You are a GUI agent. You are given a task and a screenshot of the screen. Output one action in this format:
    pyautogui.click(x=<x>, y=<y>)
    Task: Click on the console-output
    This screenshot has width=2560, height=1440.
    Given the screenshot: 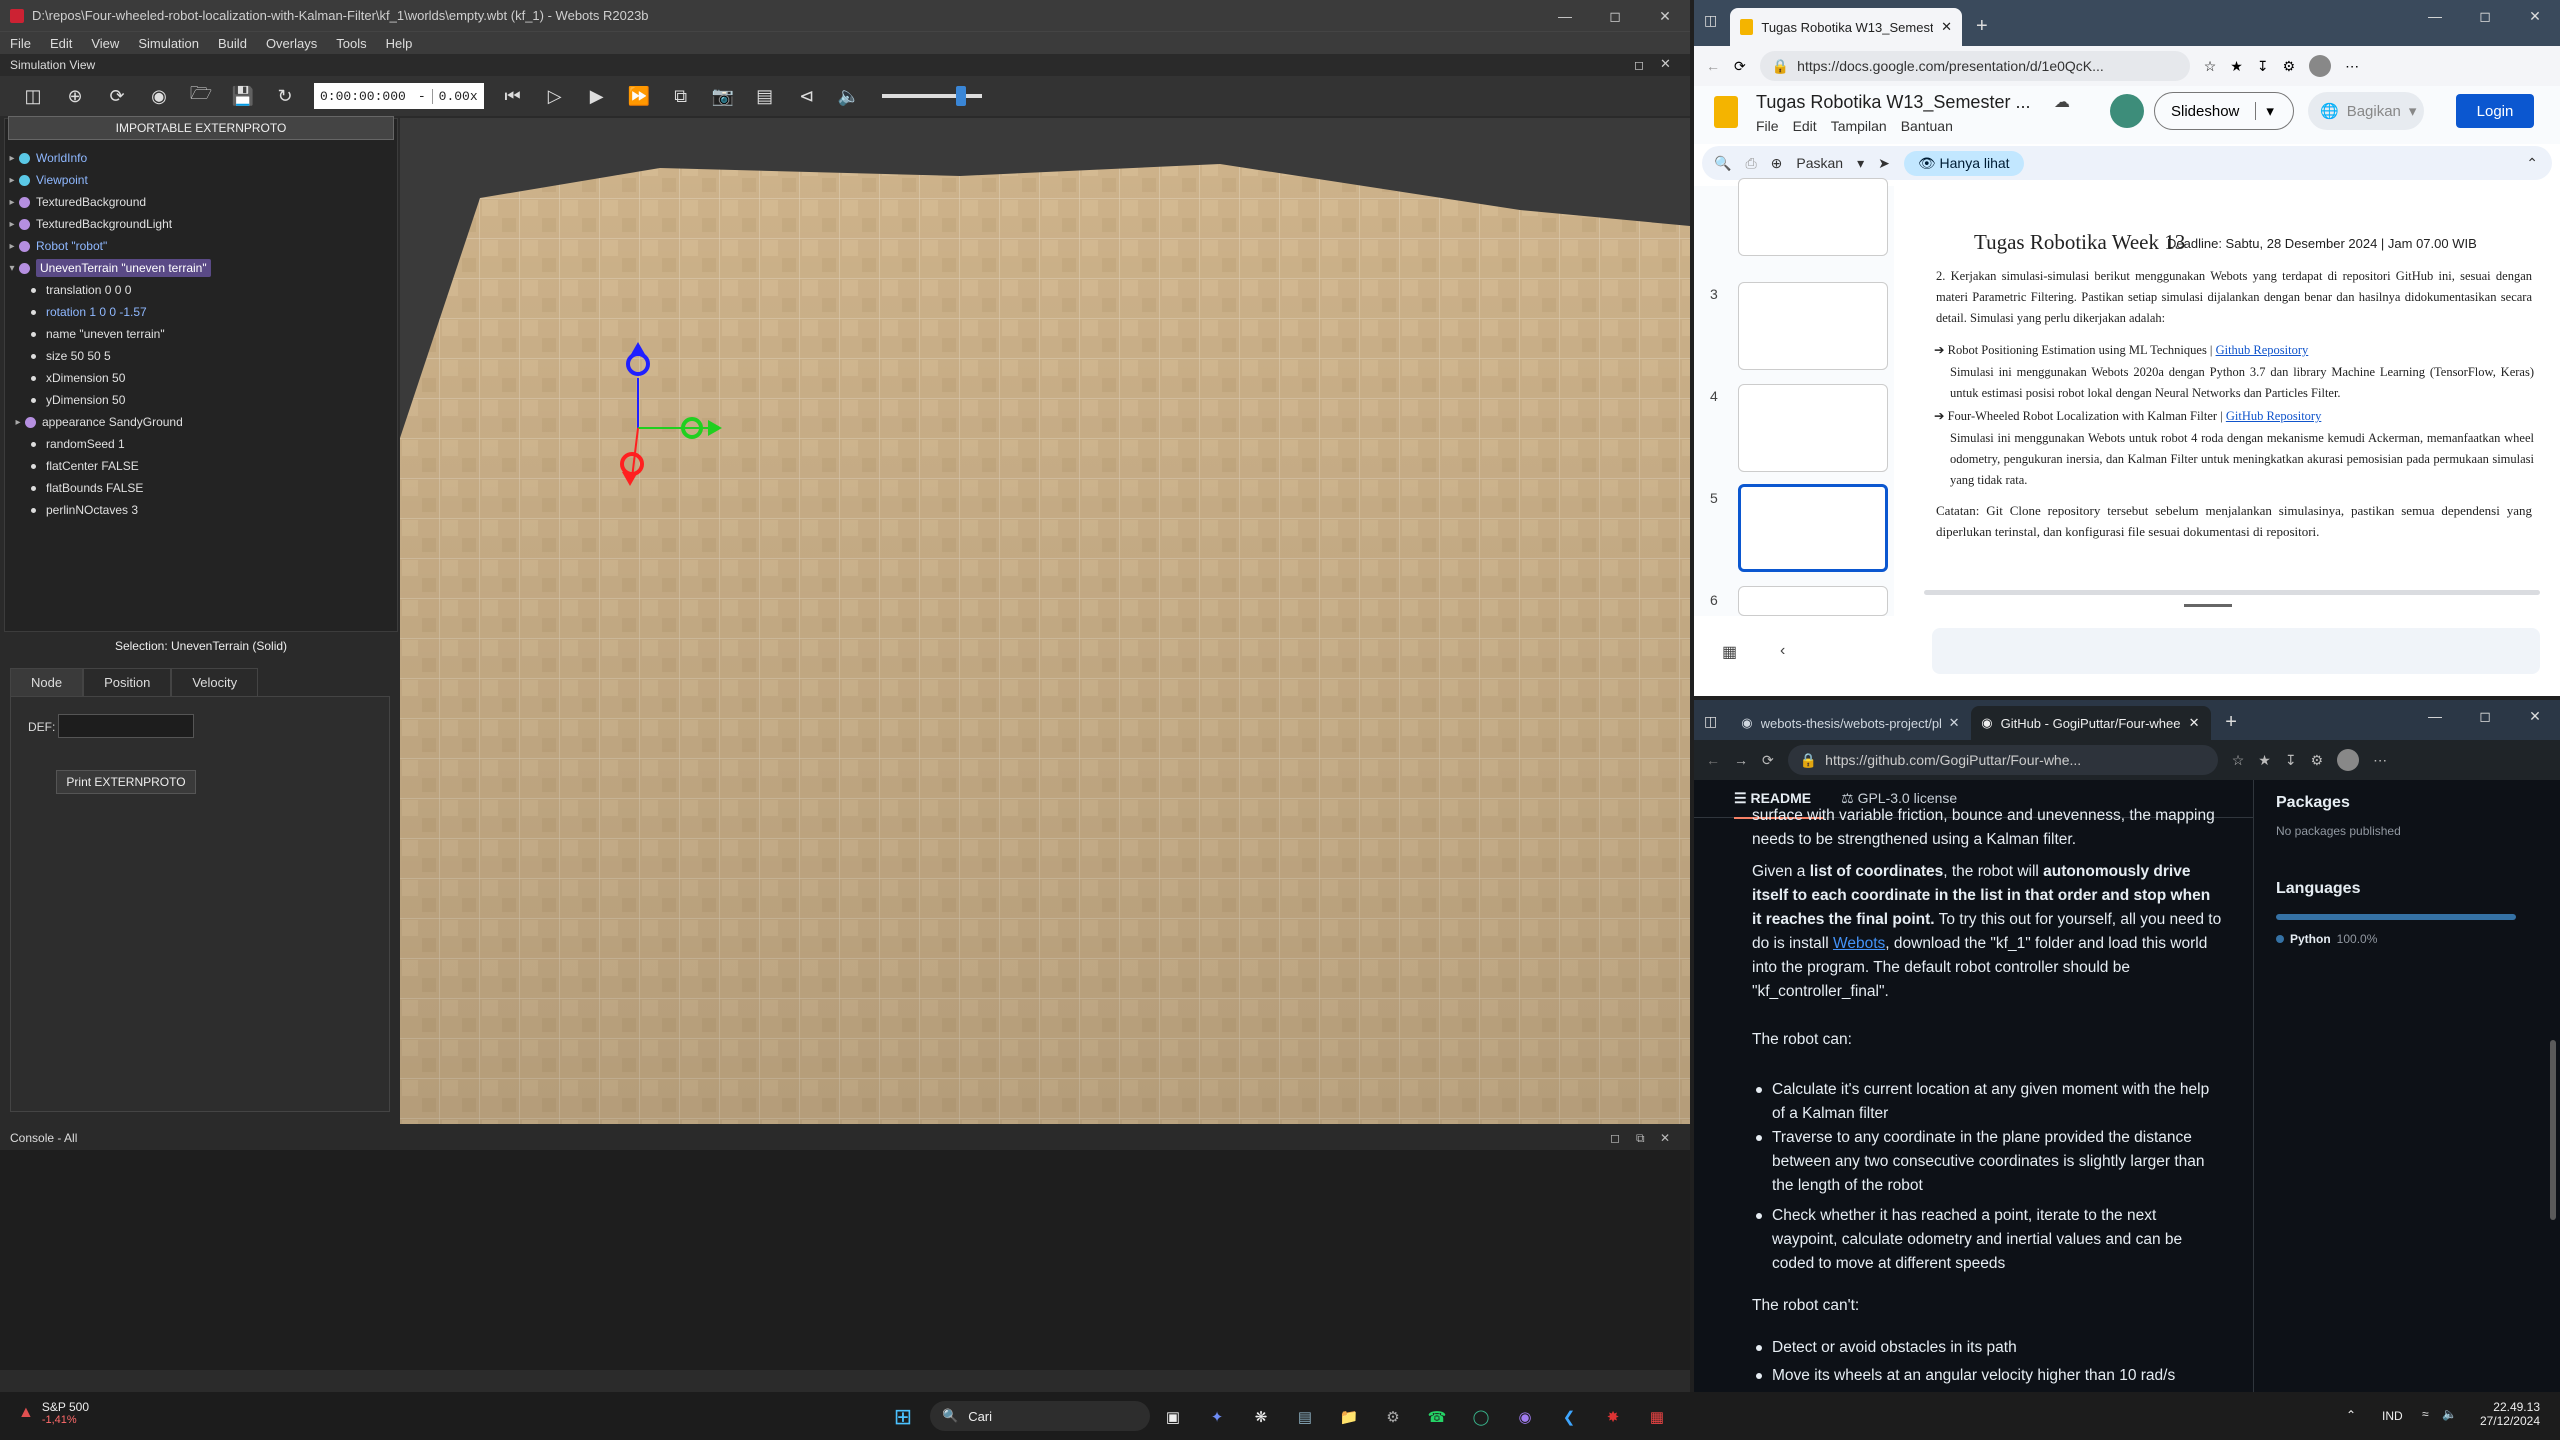 What is the action you would take?
    pyautogui.click(x=845, y=1260)
    